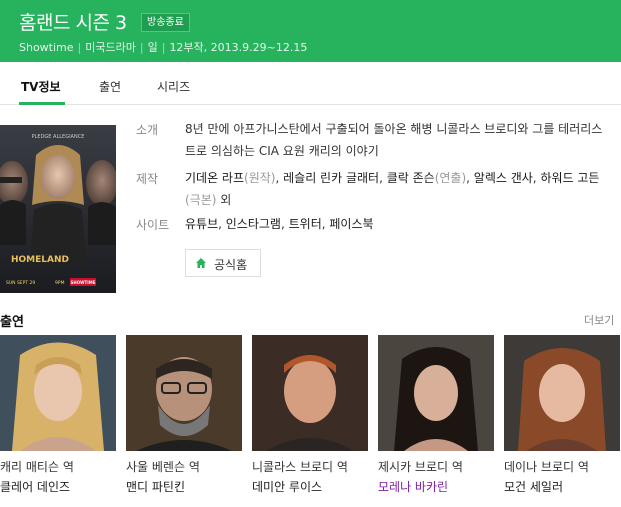 The height and width of the screenshot is (507, 621). I want to click on cast-actor: 클레어 데인즈, so click(35, 486).